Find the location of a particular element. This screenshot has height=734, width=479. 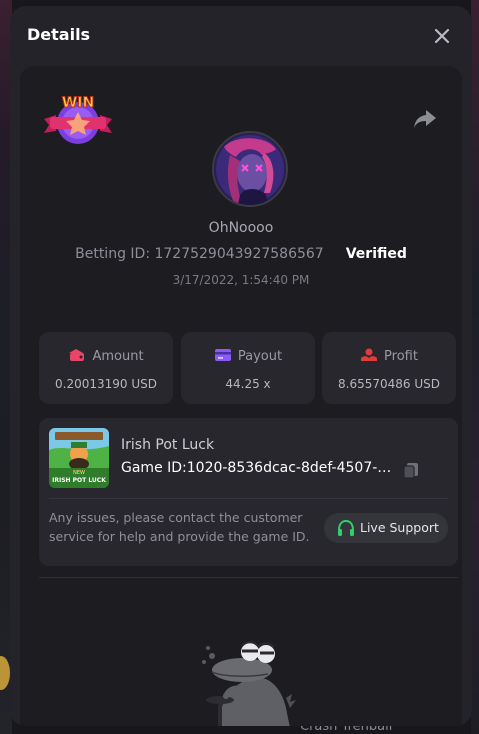

stat-amount: Amount 0.20013190 USD is located at coordinates (106, 368).